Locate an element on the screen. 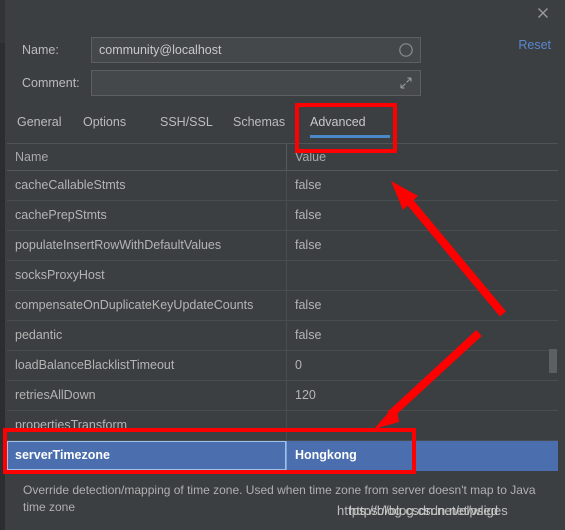 Image resolution: width=565 pixels, height=530 pixels. cell-name: serverTimezone is located at coordinates (62, 455).